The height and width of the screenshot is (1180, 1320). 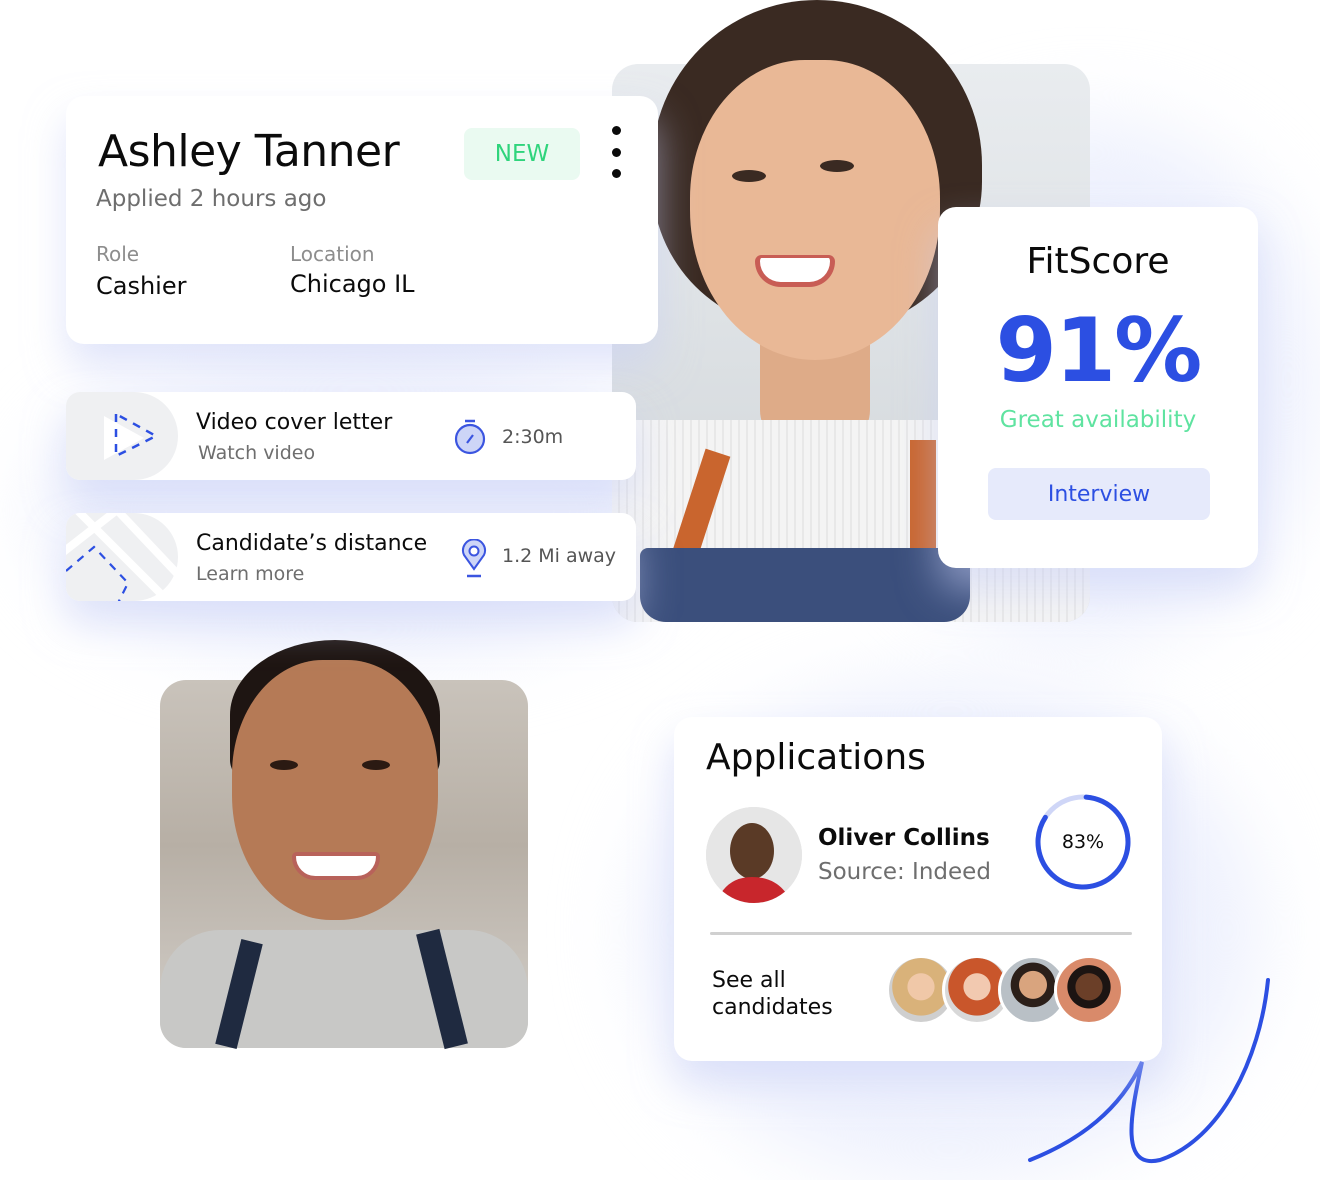 I want to click on see-all-candidates-link: See all candidates, so click(x=792, y=994).